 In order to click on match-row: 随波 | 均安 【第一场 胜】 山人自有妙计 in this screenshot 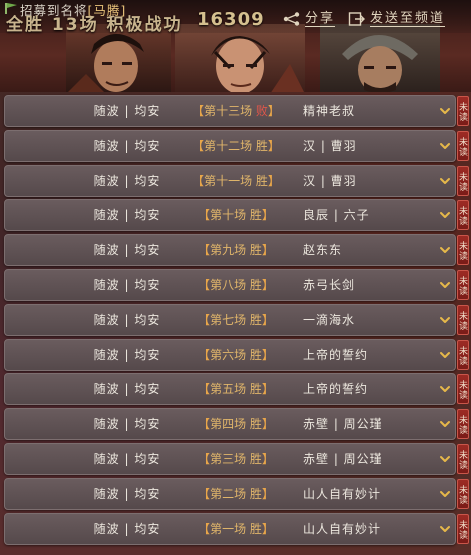, I will do `click(230, 529)`.